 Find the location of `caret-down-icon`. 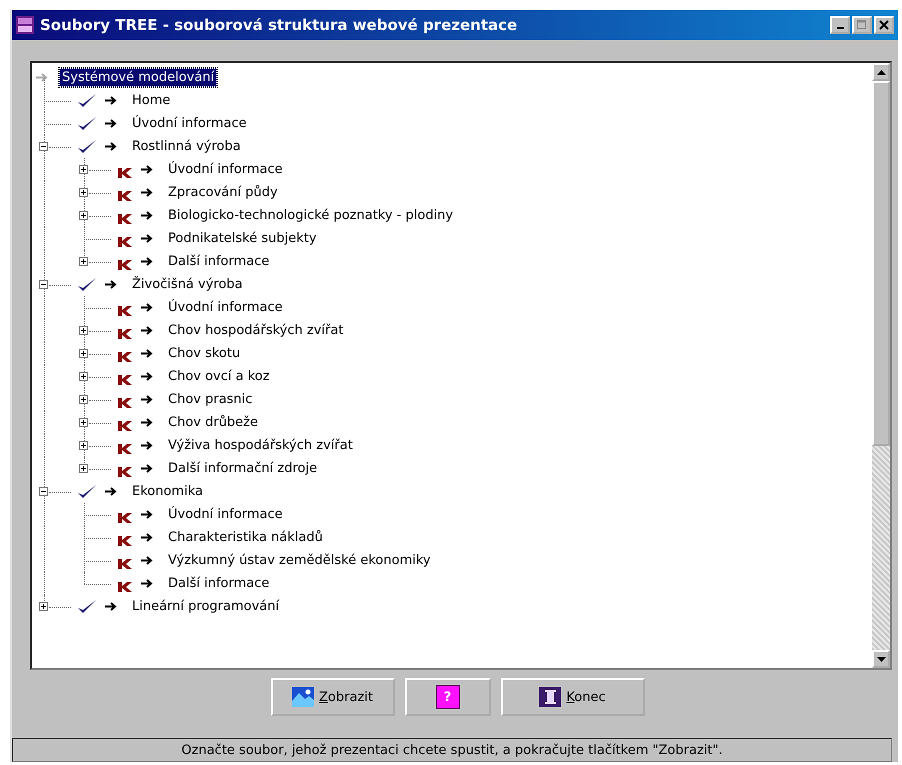

caret-down-icon is located at coordinates (881, 659).